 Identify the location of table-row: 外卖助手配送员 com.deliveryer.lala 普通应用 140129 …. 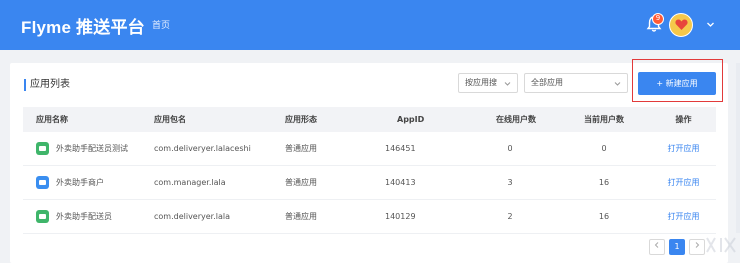
(369, 217).